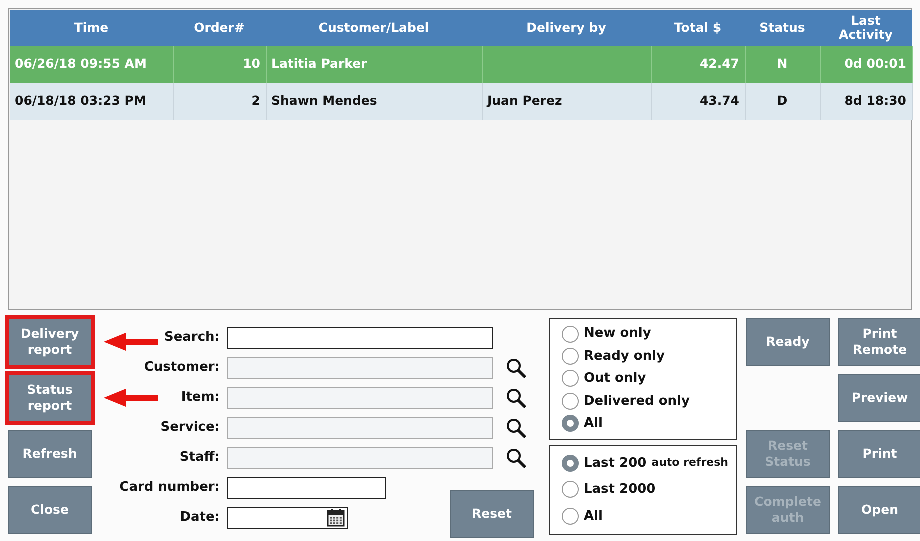 This screenshot has height=541, width=920. Describe the element at coordinates (374, 101) in the screenshot. I see `table-cell: Shawn Mendes` at that location.